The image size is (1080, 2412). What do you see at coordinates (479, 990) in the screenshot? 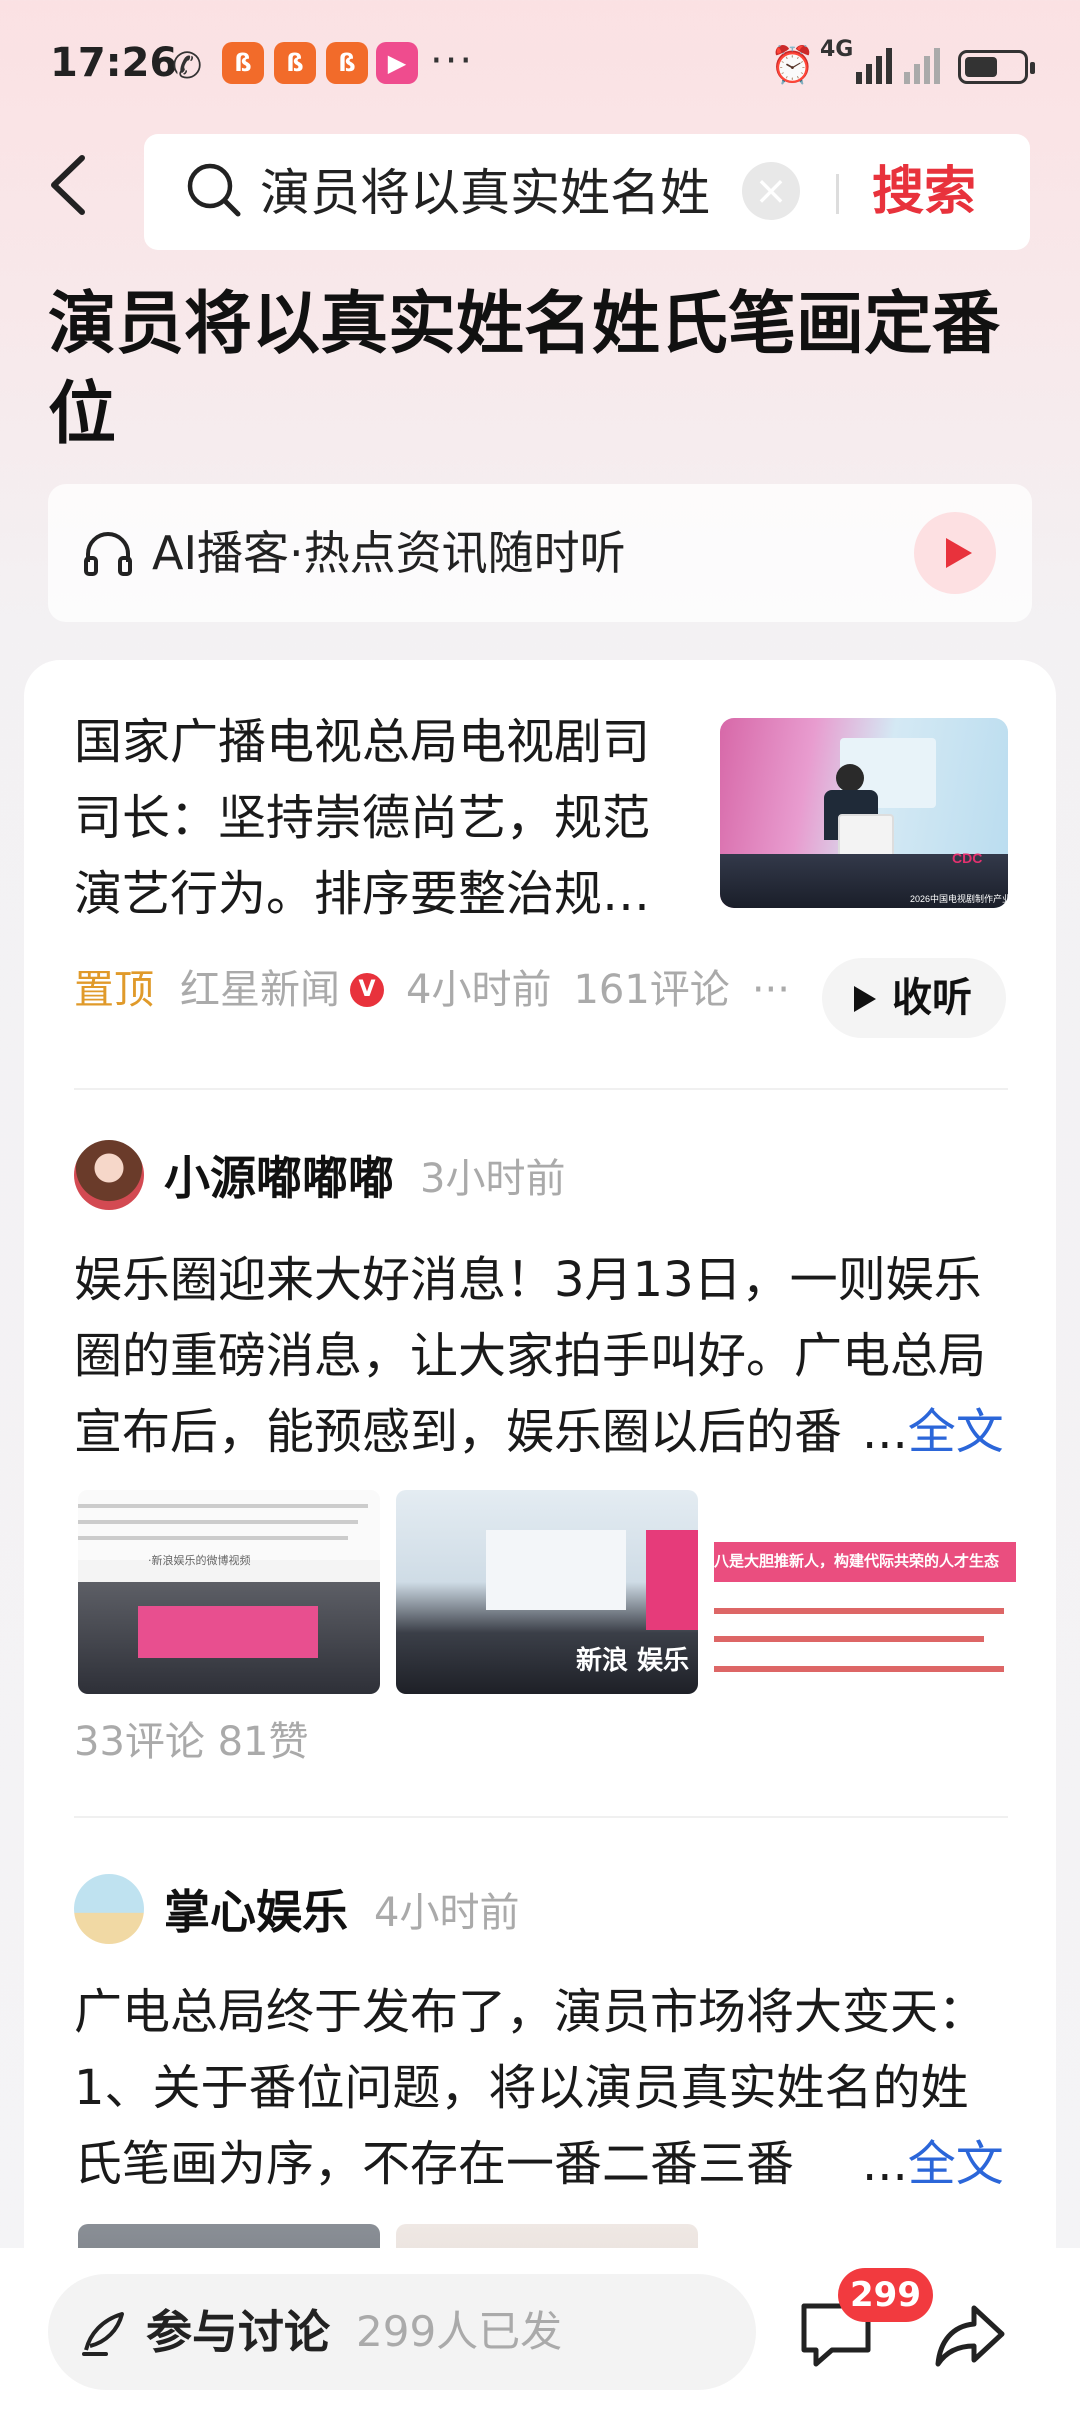
I see `news-time: 4小时前` at bounding box center [479, 990].